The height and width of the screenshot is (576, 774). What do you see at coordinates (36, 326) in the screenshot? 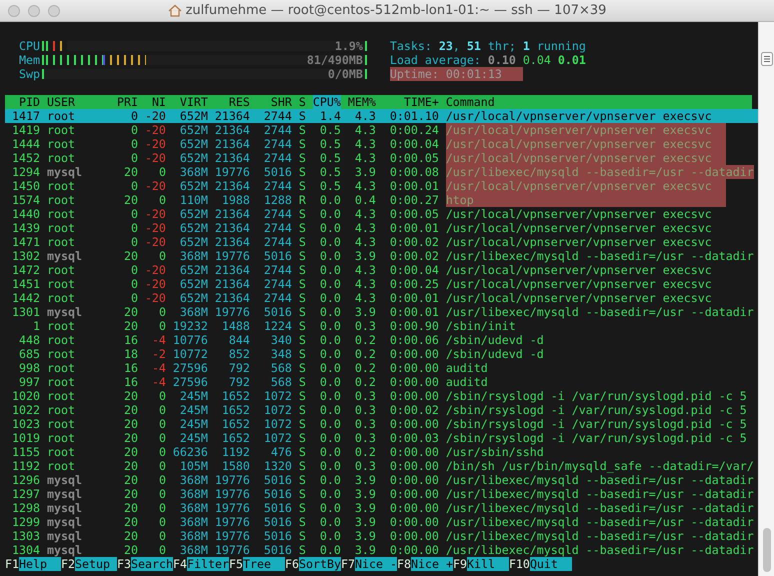
I see `table-cell: 1` at bounding box center [36, 326].